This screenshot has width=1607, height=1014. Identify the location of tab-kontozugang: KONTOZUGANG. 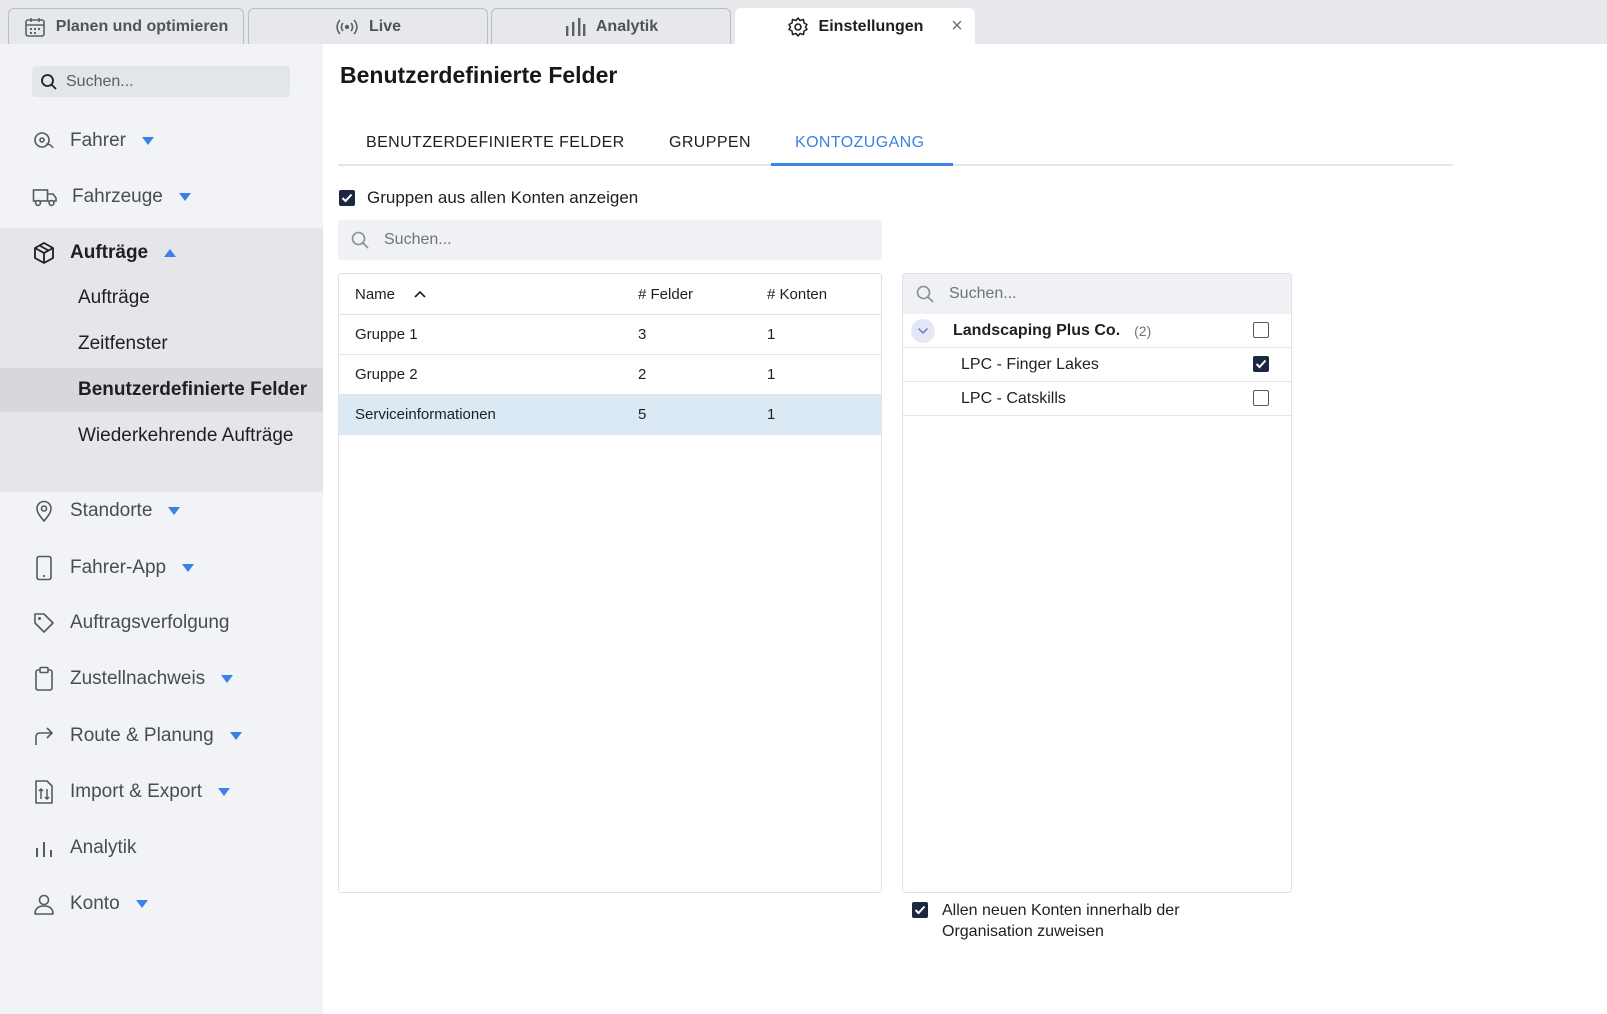
(859, 143).